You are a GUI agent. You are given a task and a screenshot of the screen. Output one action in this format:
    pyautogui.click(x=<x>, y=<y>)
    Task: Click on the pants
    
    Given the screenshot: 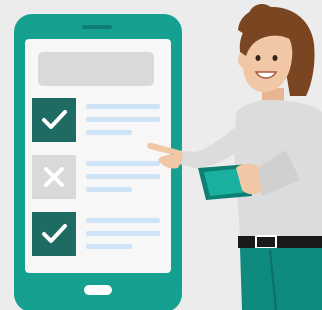 What is the action you would take?
    pyautogui.click(x=281, y=279)
    